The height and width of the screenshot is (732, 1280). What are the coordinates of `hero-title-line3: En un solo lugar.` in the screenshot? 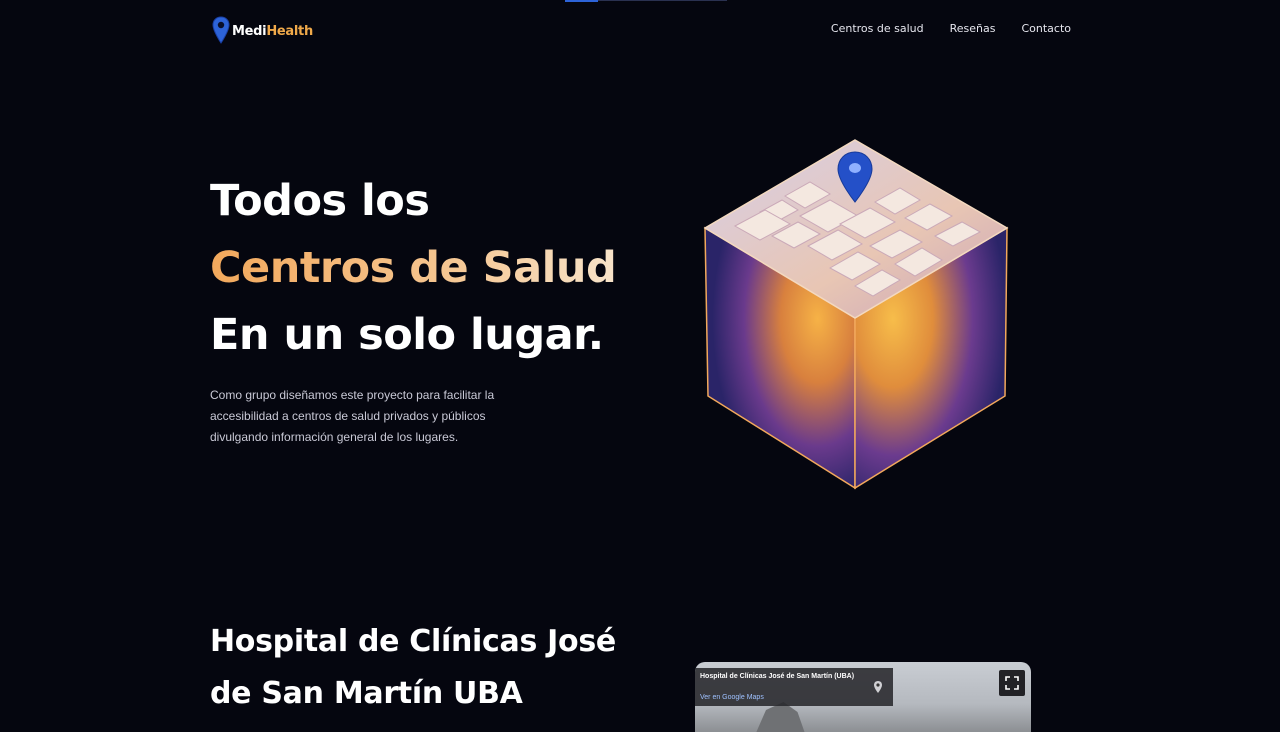 It's located at (407, 335).